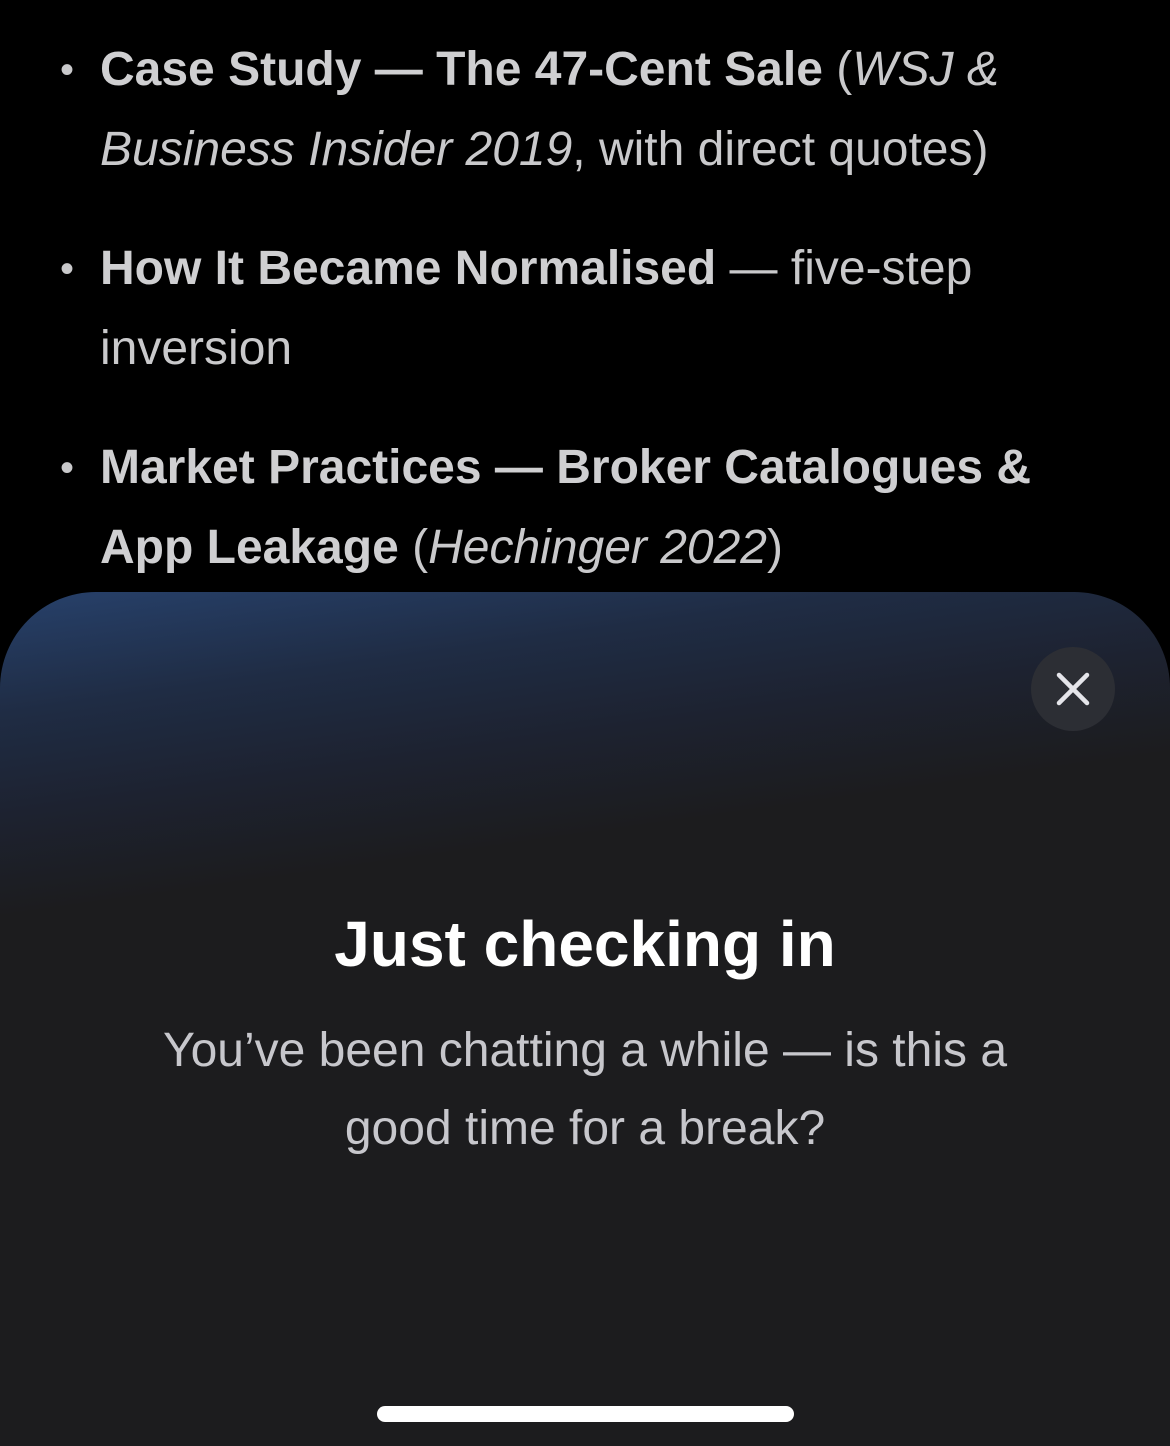 The width and height of the screenshot is (1170, 1446). Describe the element at coordinates (775, 547) in the screenshot. I see `list-item-detail: )` at that location.